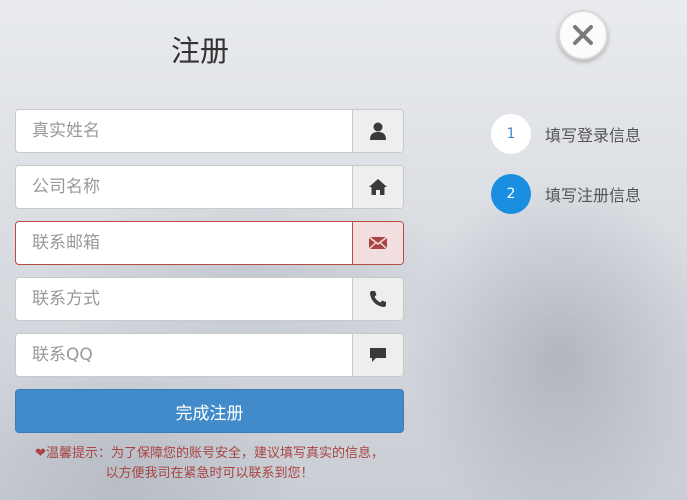 The height and width of the screenshot is (500, 687). Describe the element at coordinates (184, 187) in the screenshot. I see `company-input` at that location.